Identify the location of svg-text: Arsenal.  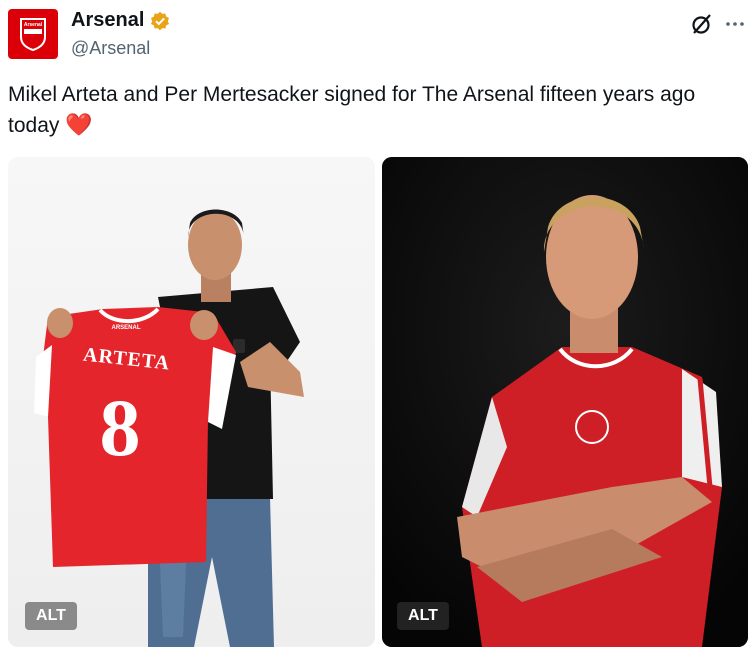
(33, 25).